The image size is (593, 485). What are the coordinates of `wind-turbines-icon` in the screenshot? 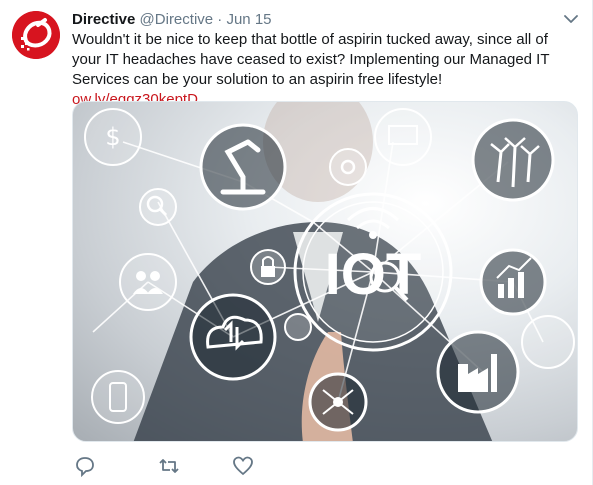 It's located at (513, 160).